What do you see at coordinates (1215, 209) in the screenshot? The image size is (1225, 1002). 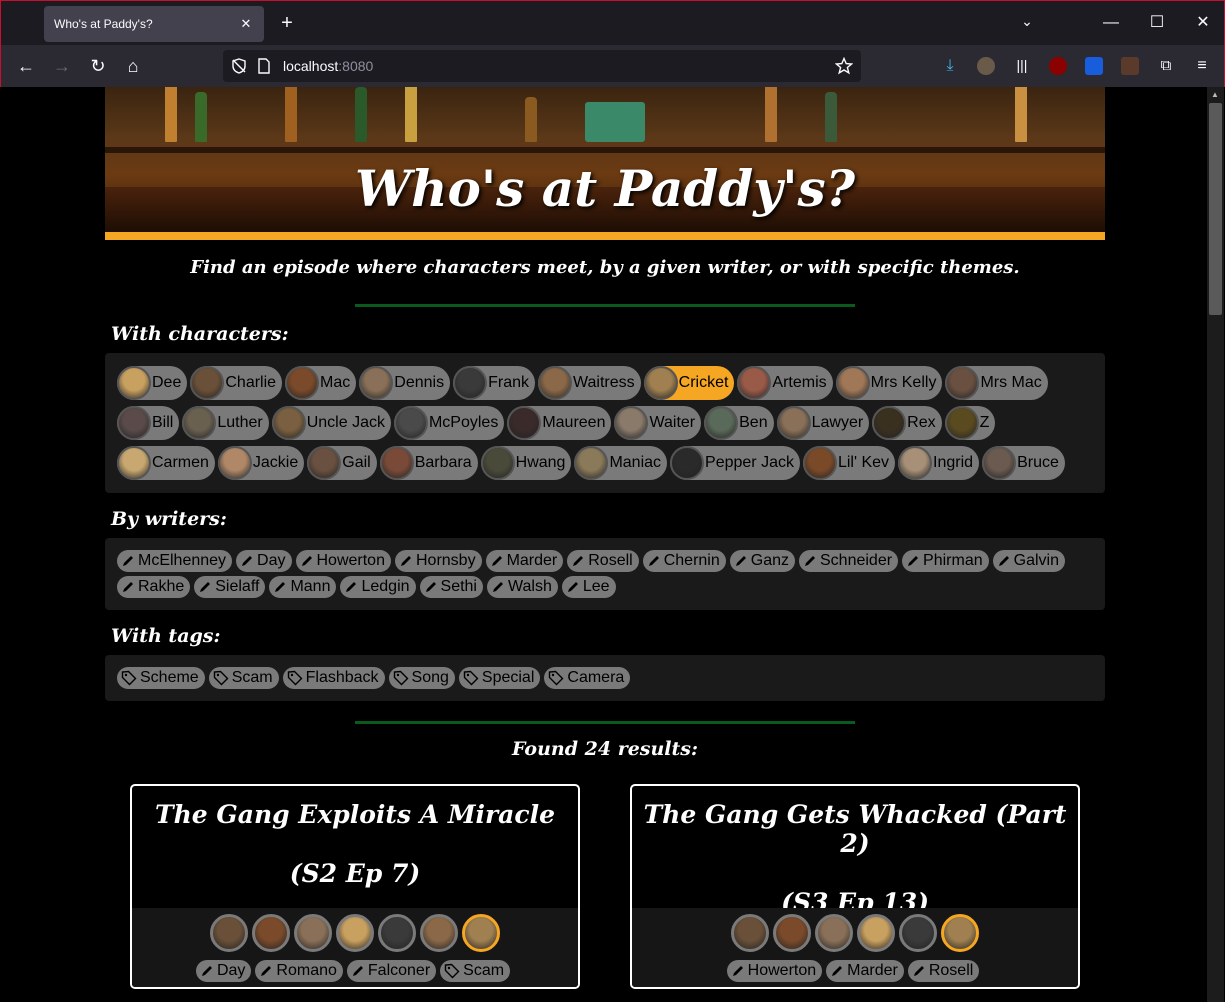 I see `scroll-thumb` at bounding box center [1215, 209].